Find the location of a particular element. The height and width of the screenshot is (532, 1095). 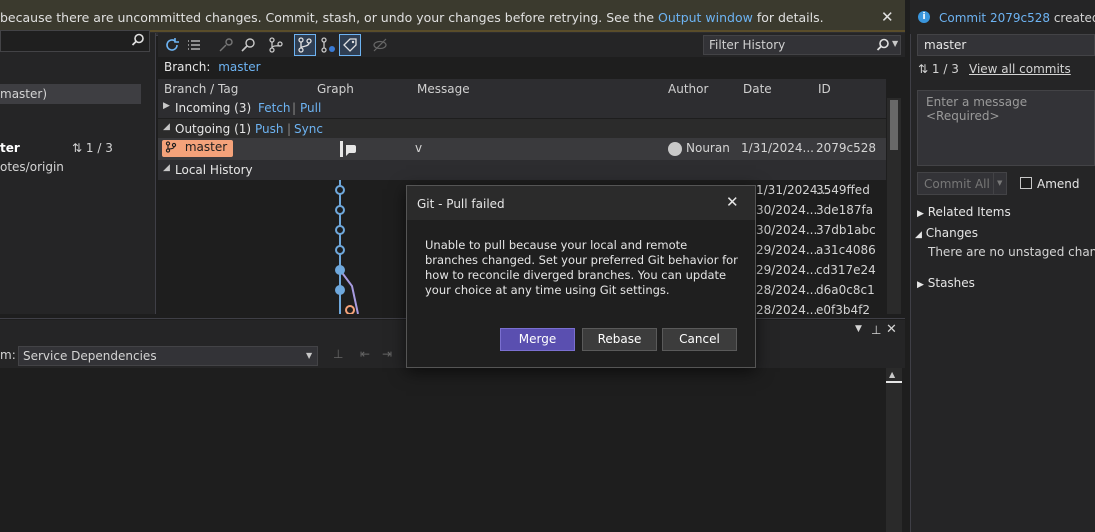

row-id: d6a0c8c1 is located at coordinates (845, 290).